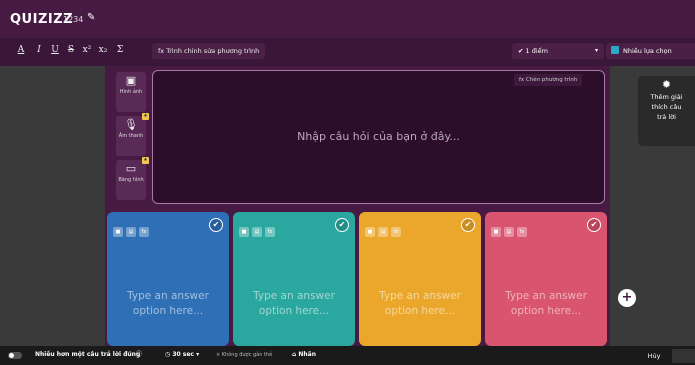  What do you see at coordinates (558, 51) in the screenshot?
I see `points-dropdown: ✔ 1 điểm ▾` at bounding box center [558, 51].